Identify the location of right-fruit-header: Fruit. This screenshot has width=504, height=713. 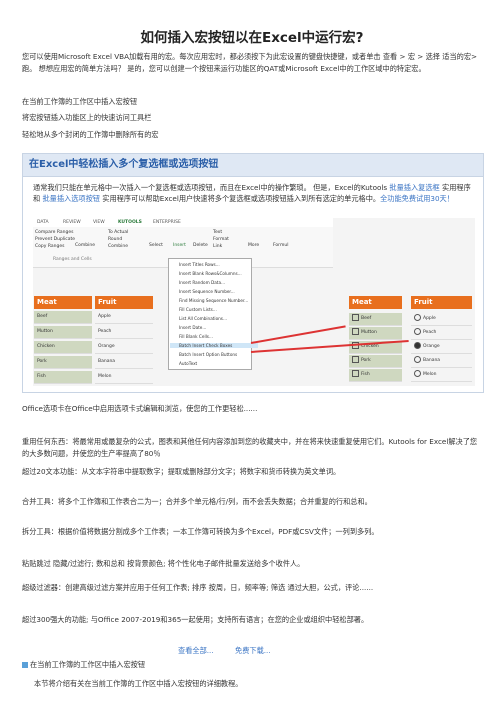
(441, 302).